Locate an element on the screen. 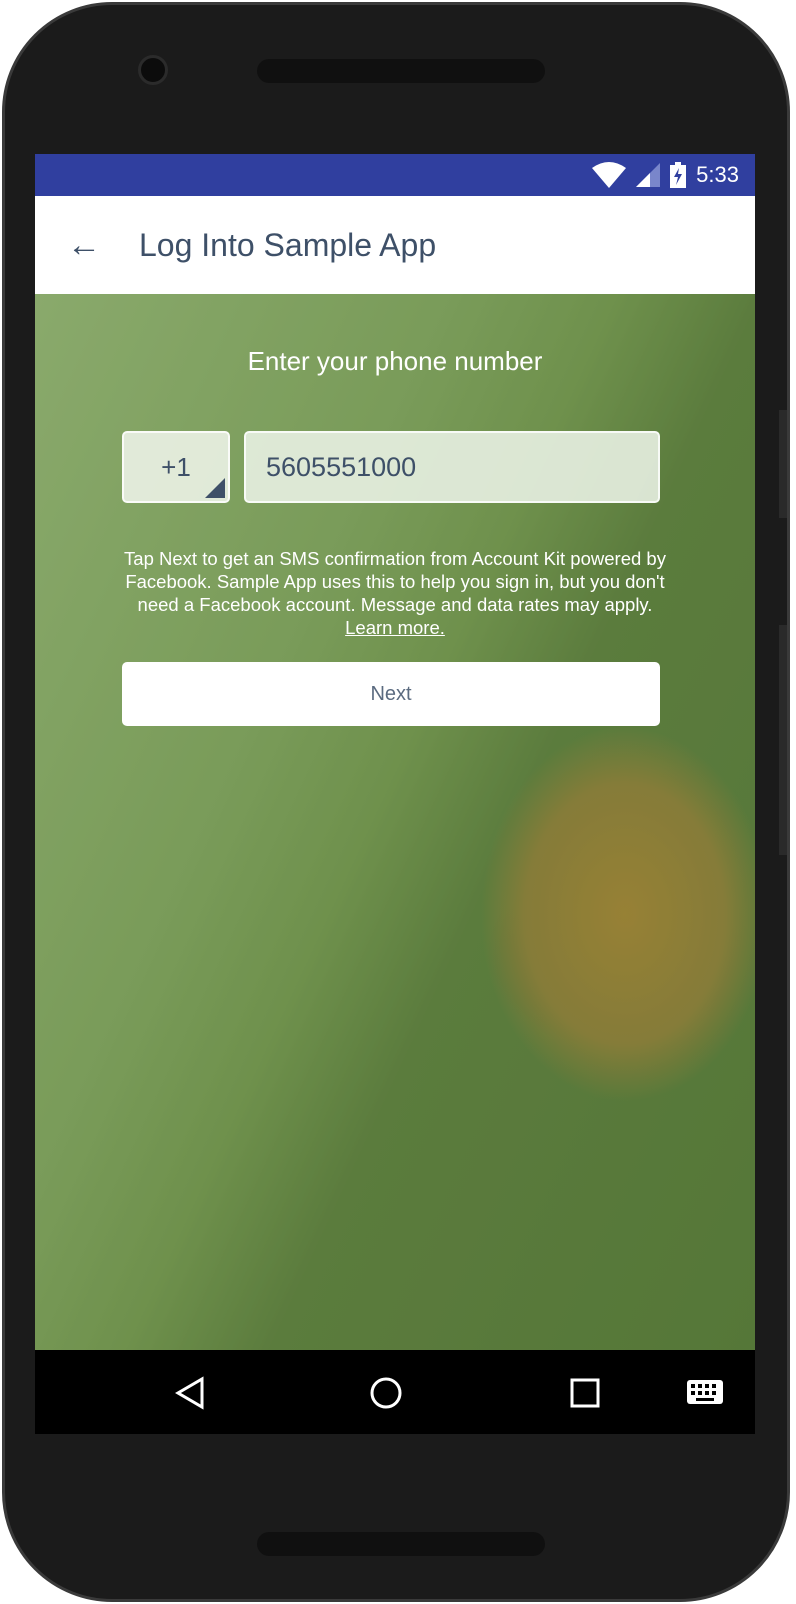 This screenshot has width=796, height=1604. battery-charging-icon is located at coordinates (678, 175).